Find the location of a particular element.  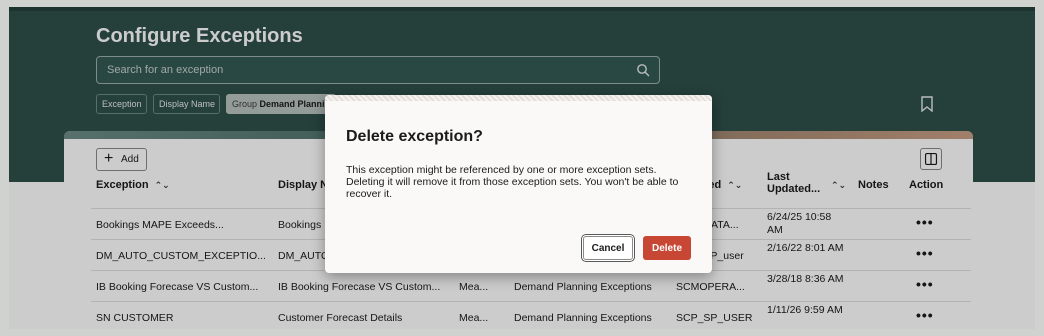

dialog-title: Delete exception? is located at coordinates (414, 136).